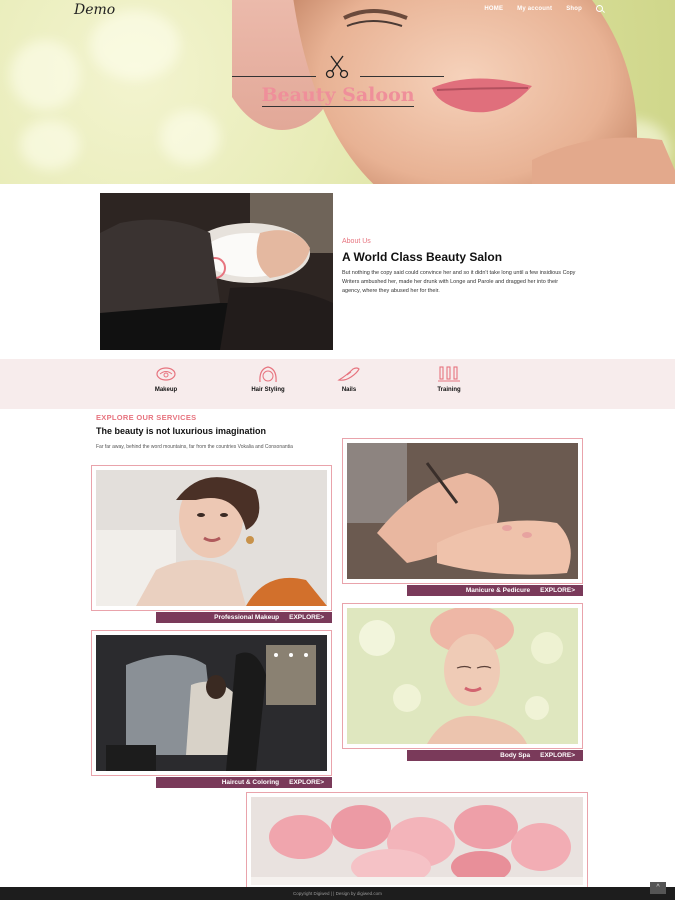 Image resolution: width=675 pixels, height=900 pixels. Describe the element at coordinates (166, 390) in the screenshot. I see `feature-label: Makeup` at that location.